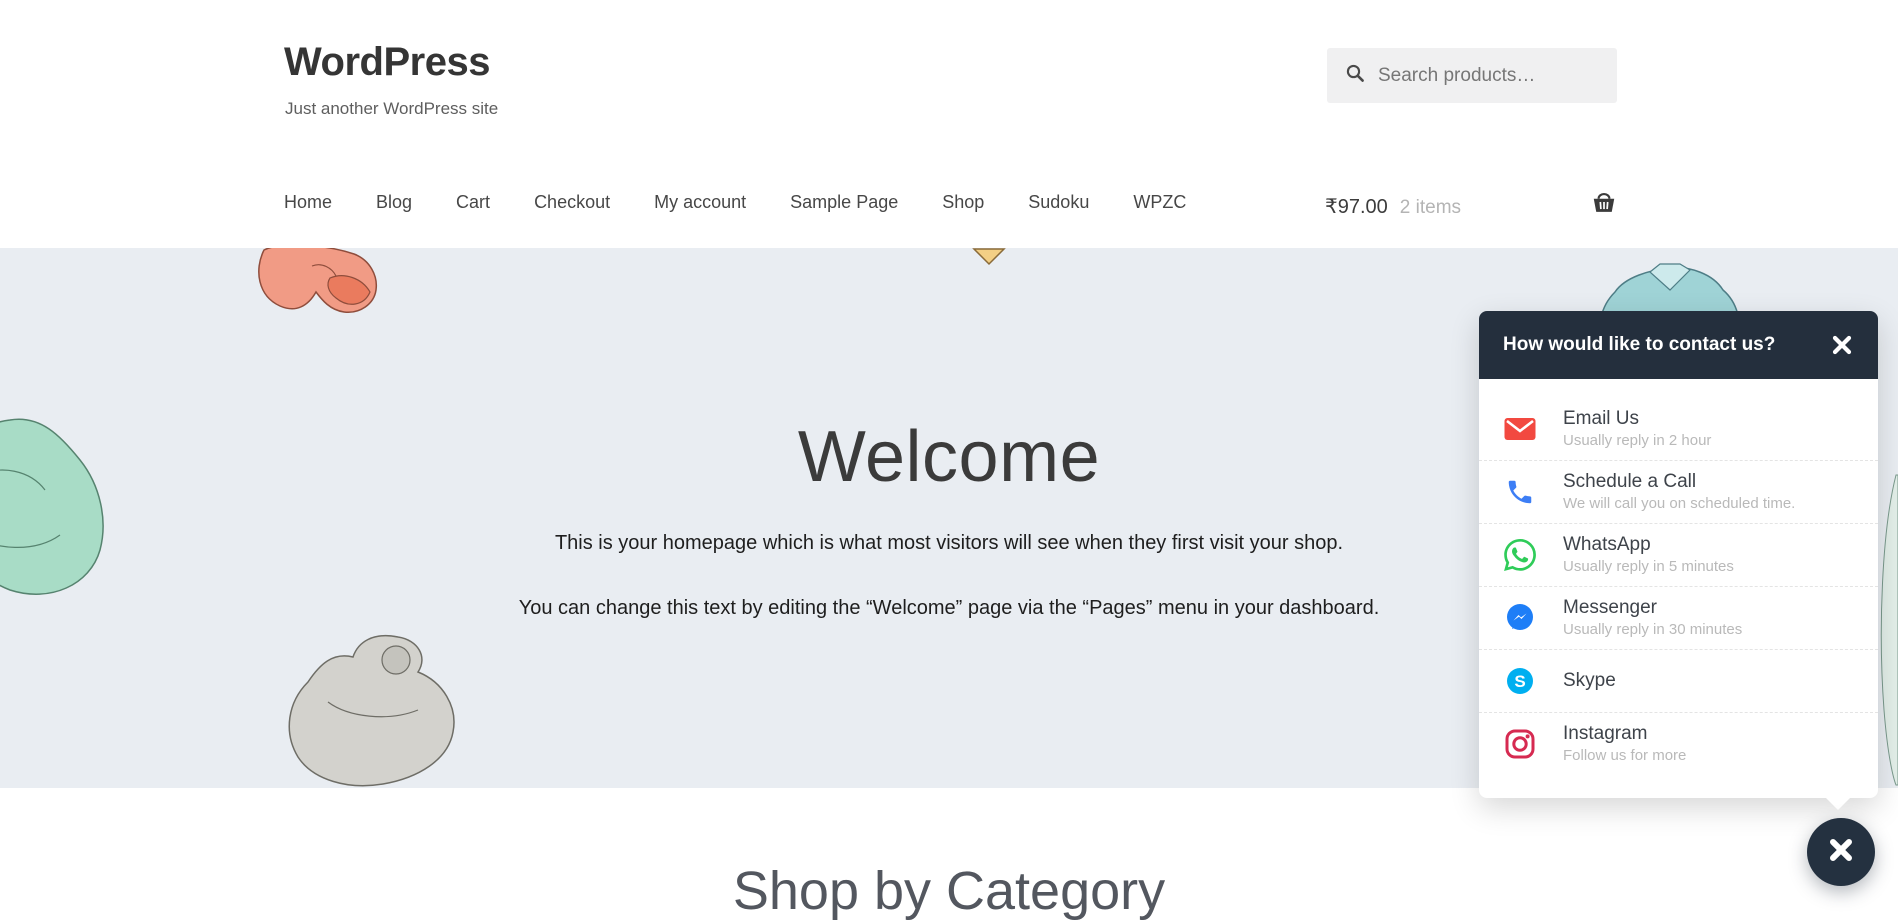 This screenshot has width=1898, height=922. What do you see at coordinates (572, 202) in the screenshot?
I see `nav-item-checkout: Checkout` at bounding box center [572, 202].